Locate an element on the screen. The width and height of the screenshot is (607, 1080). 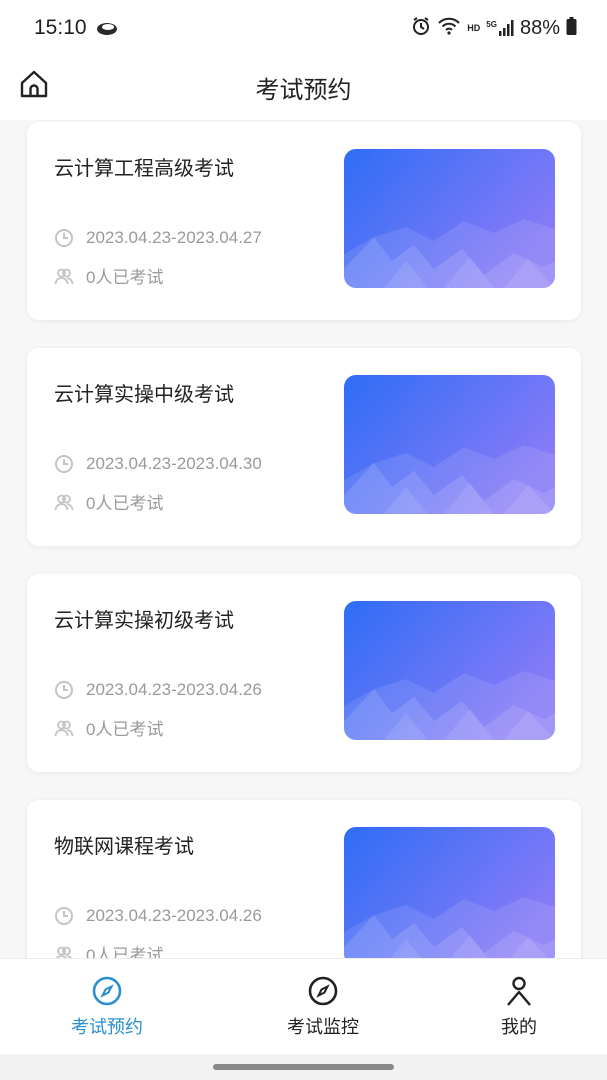
exam-date-range: 2023.04.23-2023.04.30 is located at coordinates (174, 463).